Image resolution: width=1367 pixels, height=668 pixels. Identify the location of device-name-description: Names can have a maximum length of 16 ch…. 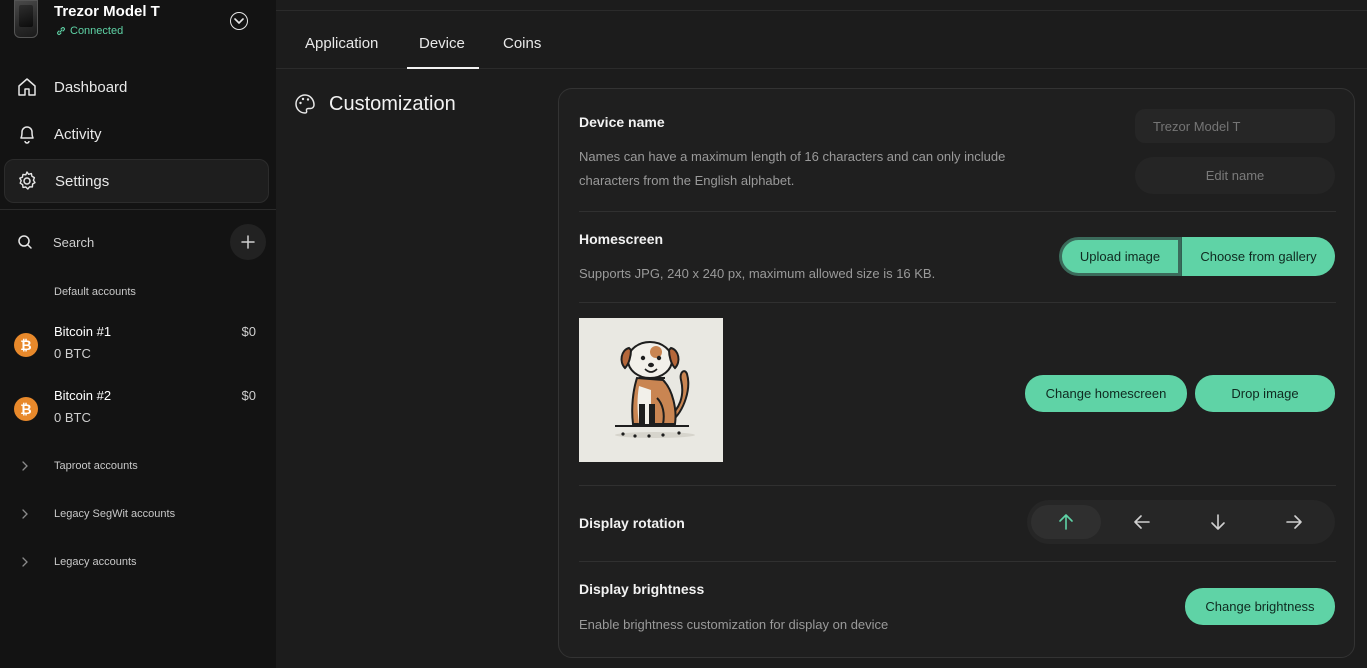
(792, 168).